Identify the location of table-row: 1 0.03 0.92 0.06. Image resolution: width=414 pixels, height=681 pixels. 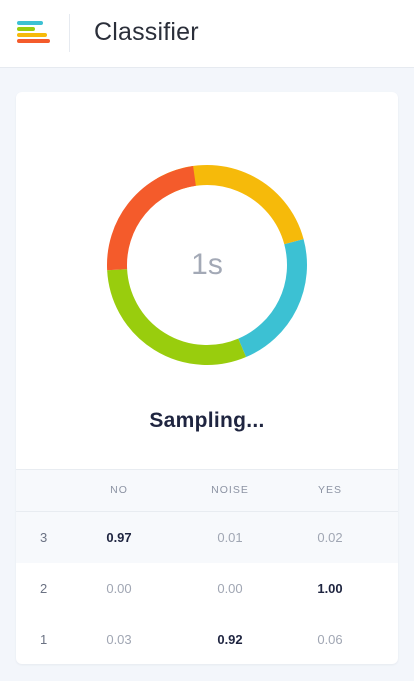
(207, 639).